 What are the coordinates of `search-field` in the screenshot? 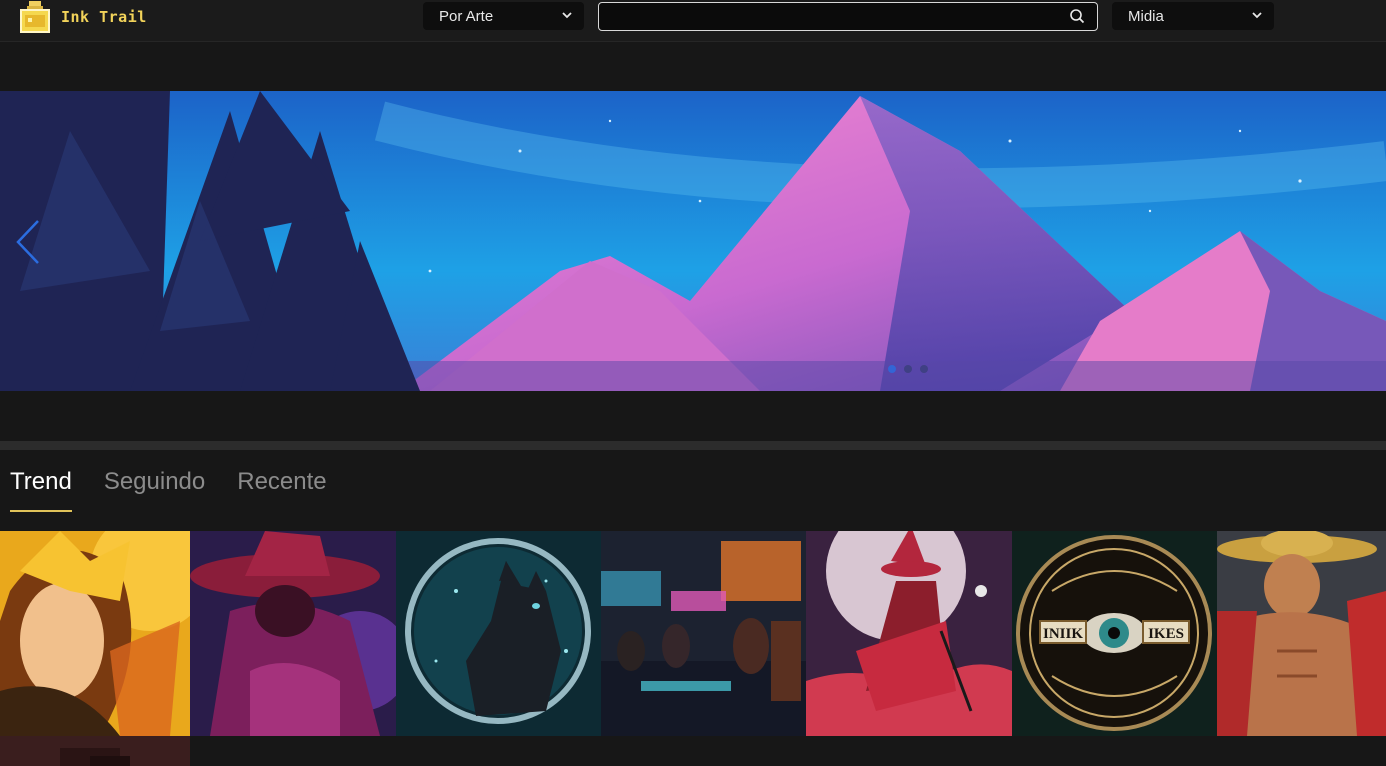 It's located at (848, 16).